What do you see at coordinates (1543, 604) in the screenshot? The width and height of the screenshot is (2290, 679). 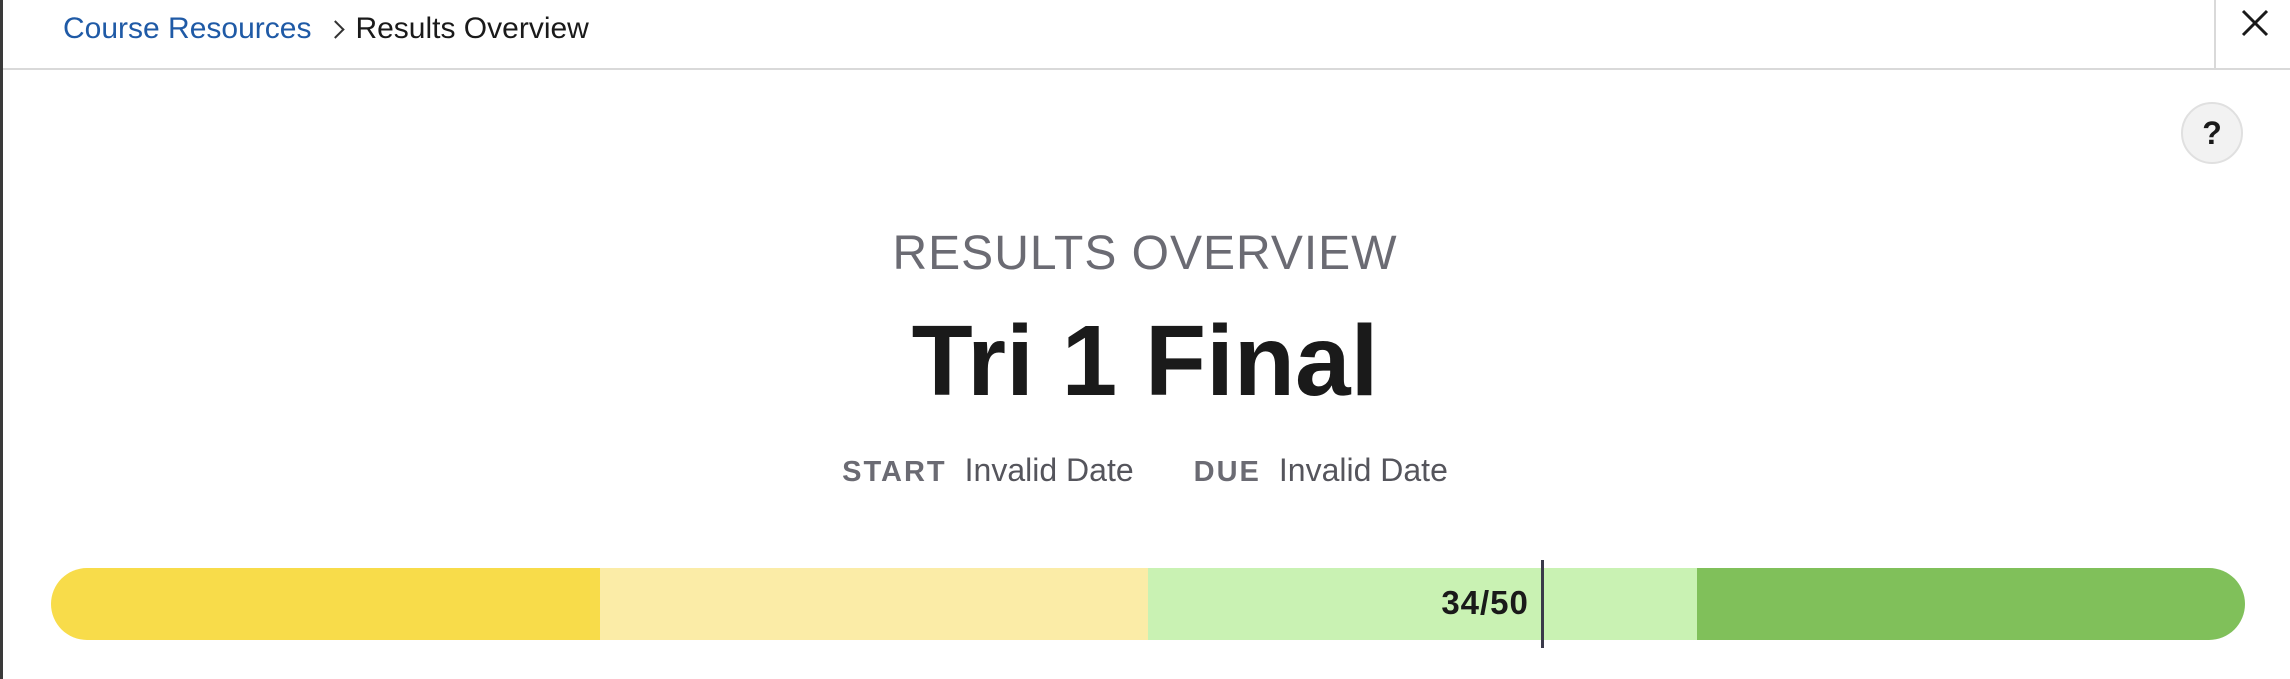 I see `score-marker` at bounding box center [1543, 604].